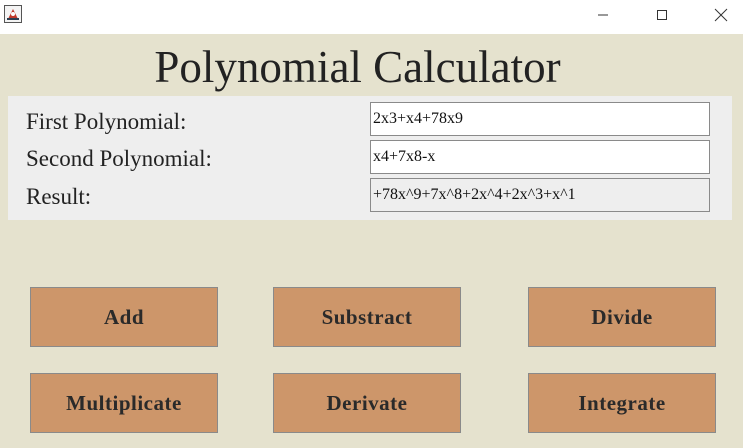 The image size is (743, 448). Describe the element at coordinates (622, 403) in the screenshot. I see `integrate-button: Integrate` at that location.